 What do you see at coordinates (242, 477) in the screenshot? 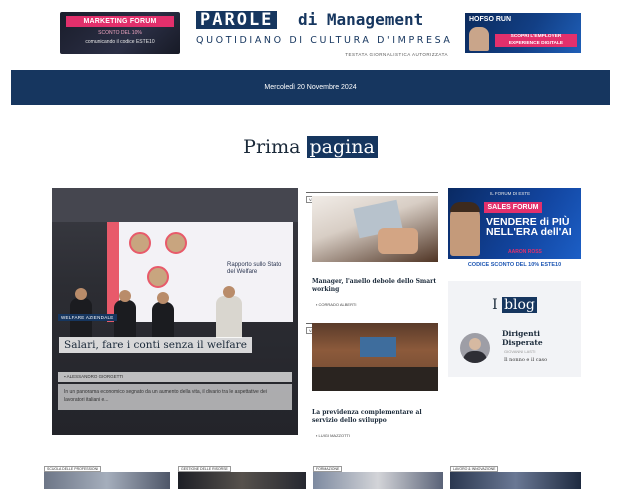
I see `bottom-article-card: GESTIONE DELLE RISORSE` at bounding box center [242, 477].